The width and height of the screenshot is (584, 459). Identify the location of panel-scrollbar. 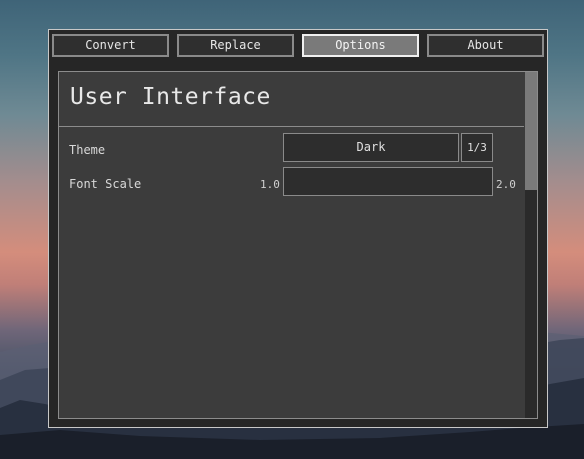
(531, 245).